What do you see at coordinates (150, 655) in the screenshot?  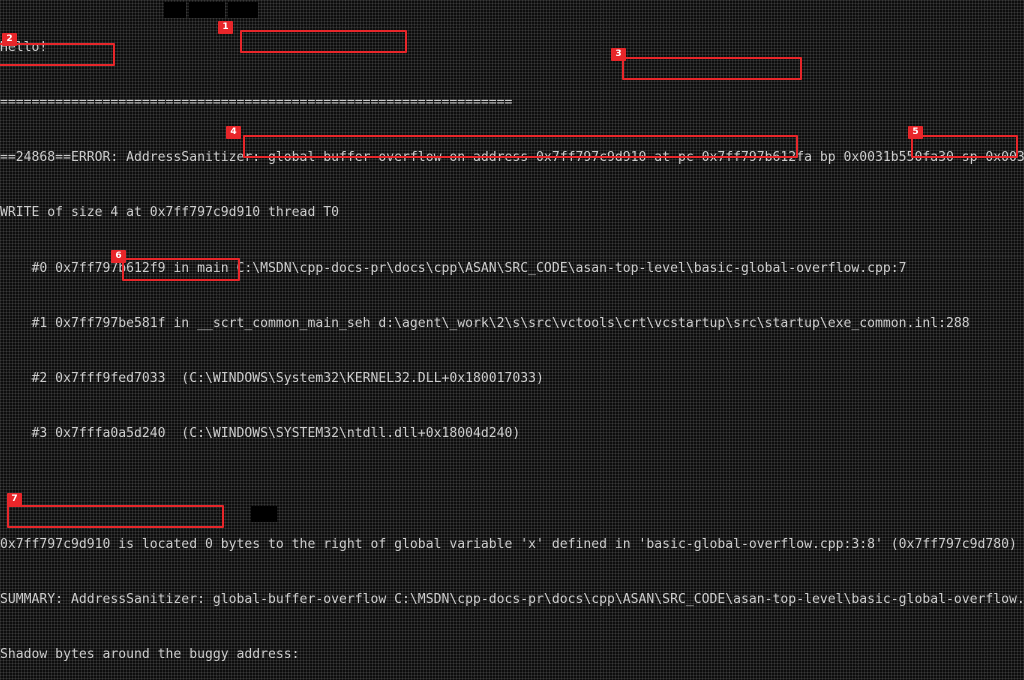 I see `terminal-line: Shadow bytes around the buggy address:` at bounding box center [150, 655].